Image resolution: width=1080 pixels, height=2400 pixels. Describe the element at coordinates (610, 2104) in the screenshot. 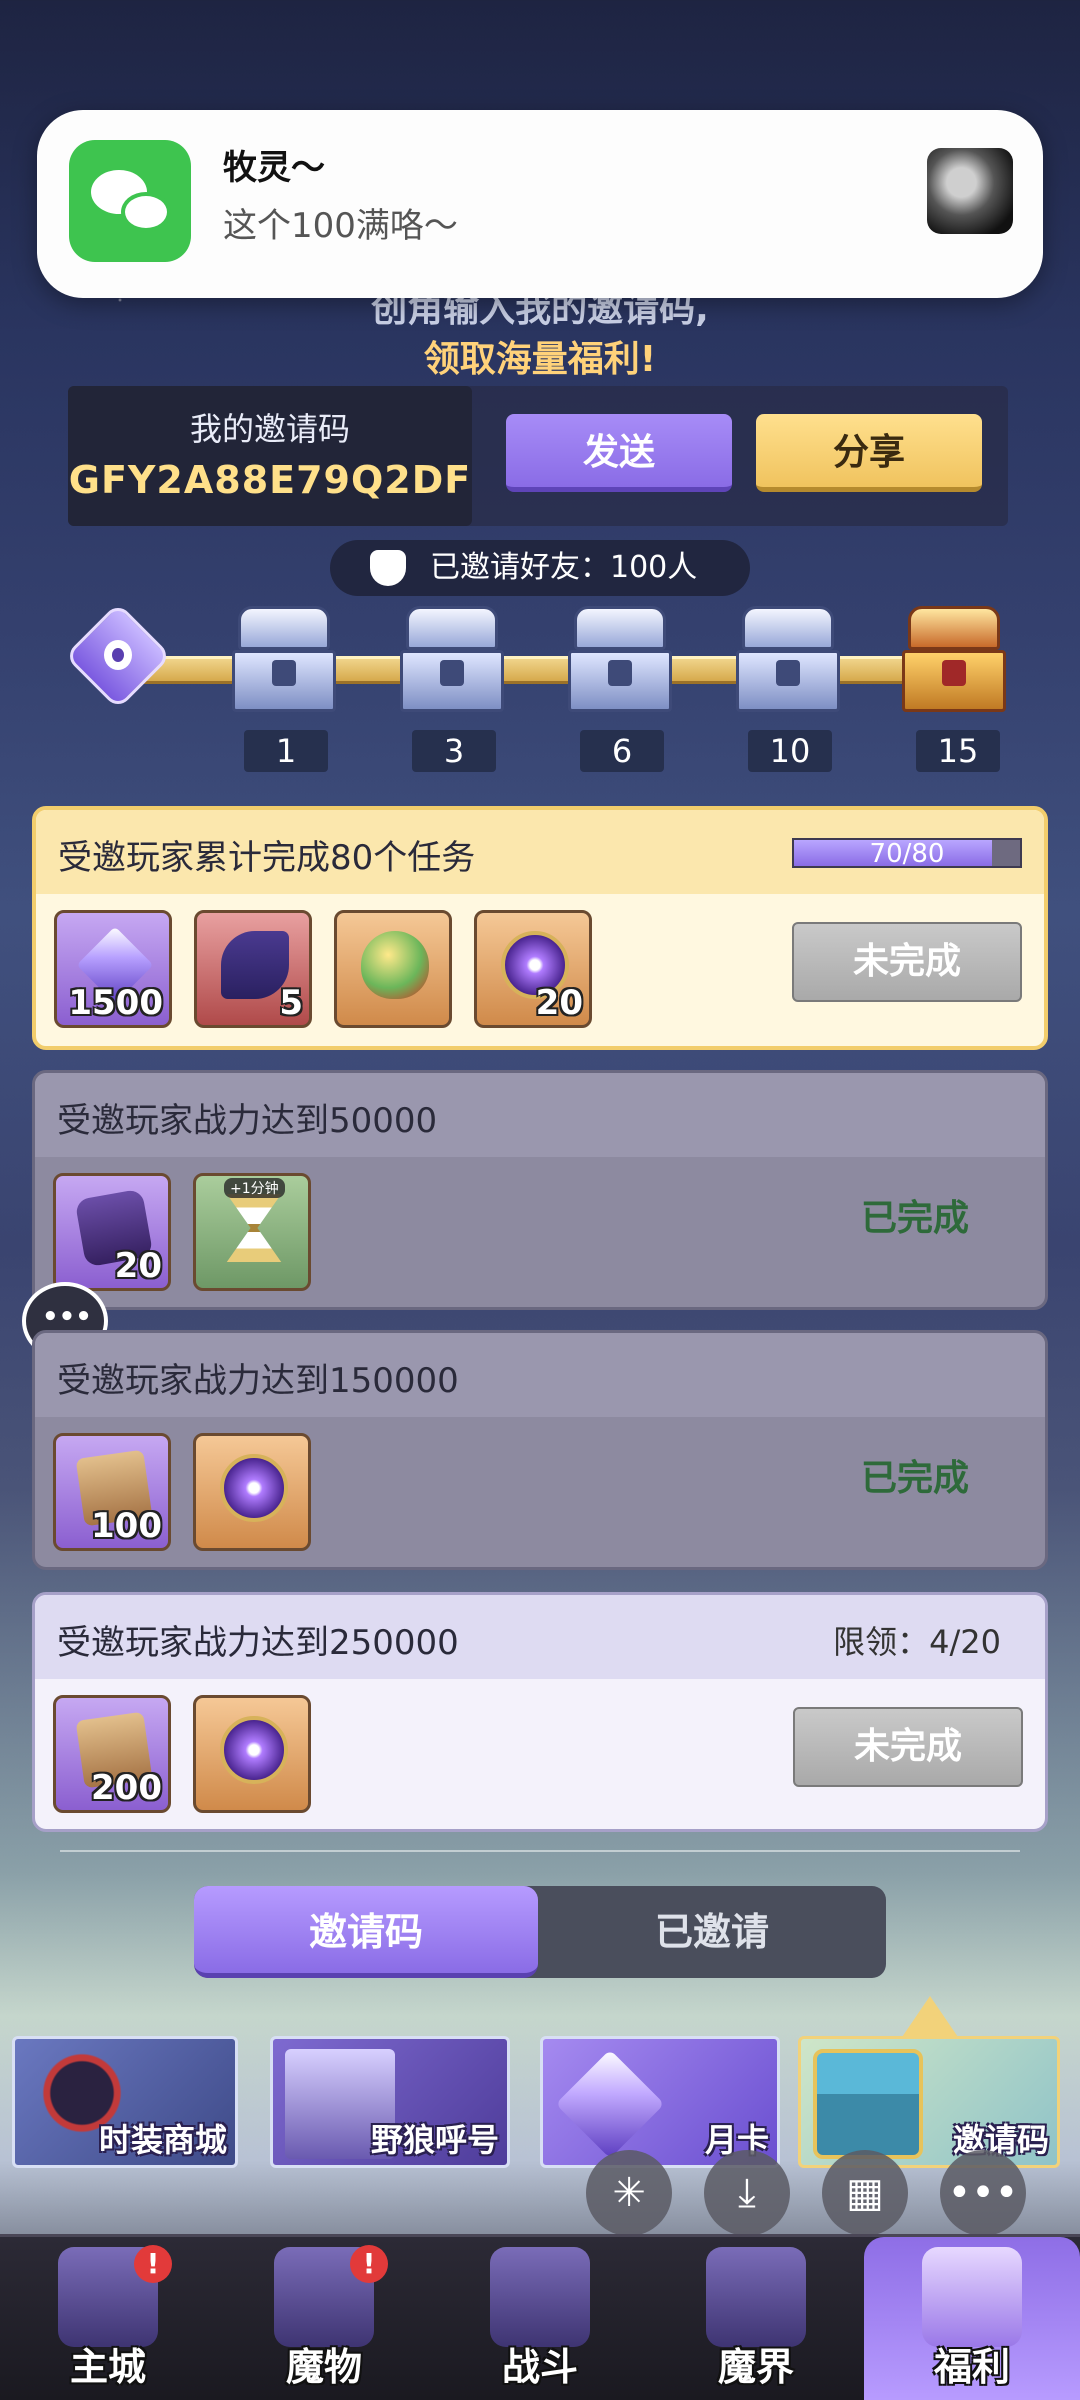

I see `crystal-card-art-icon` at that location.